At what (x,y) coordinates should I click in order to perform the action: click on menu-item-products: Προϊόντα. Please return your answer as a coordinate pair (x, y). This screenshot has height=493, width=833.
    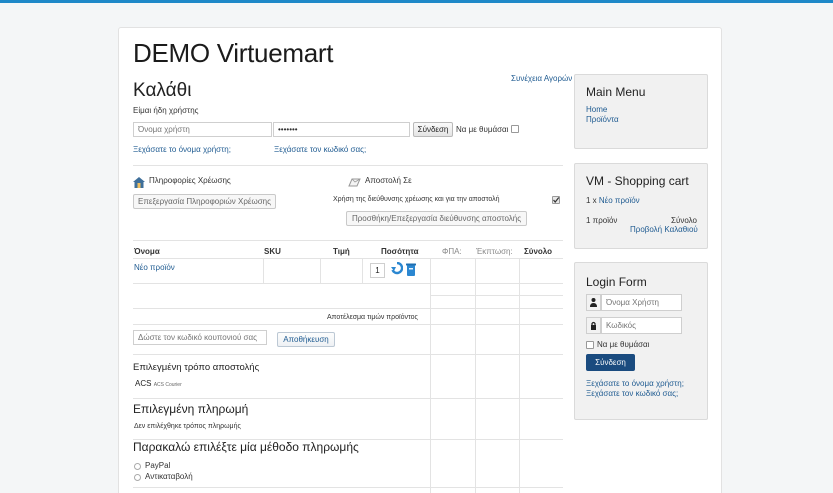
    Looking at the image, I should click on (602, 119).